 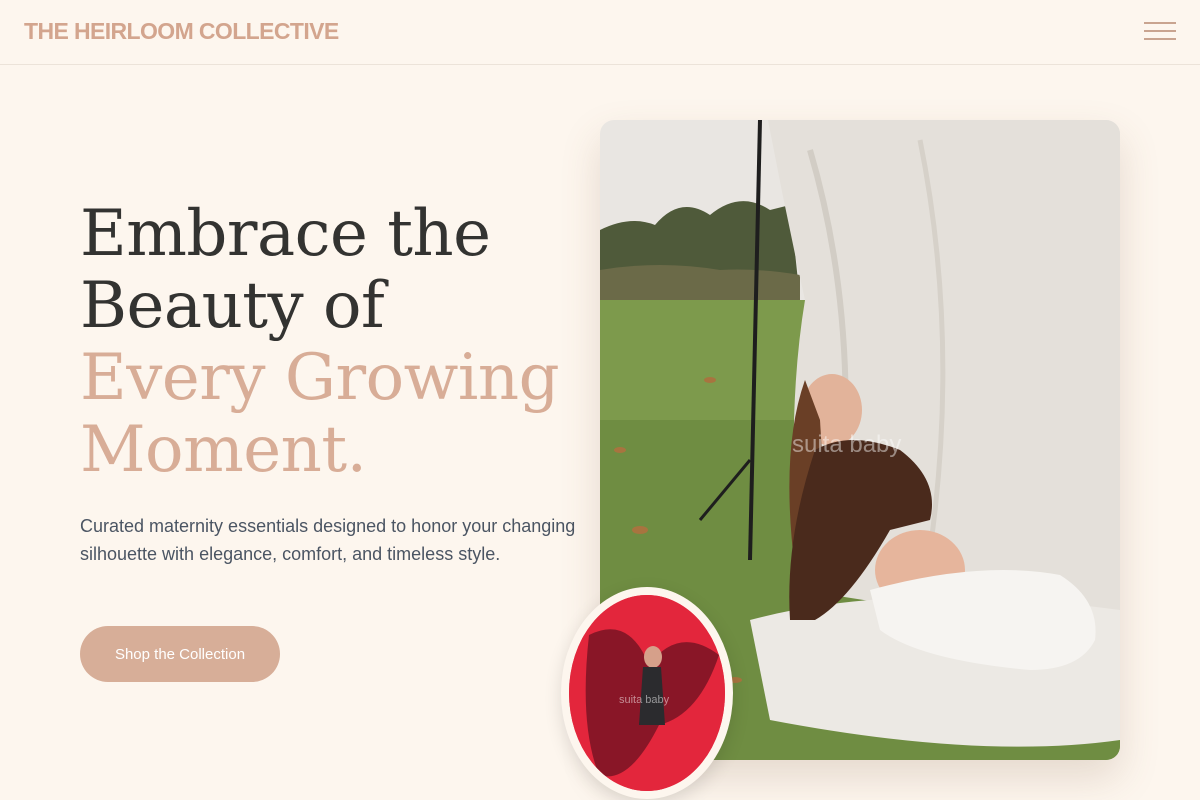 I want to click on main-photo-watermark: suita baby, so click(x=846, y=444).